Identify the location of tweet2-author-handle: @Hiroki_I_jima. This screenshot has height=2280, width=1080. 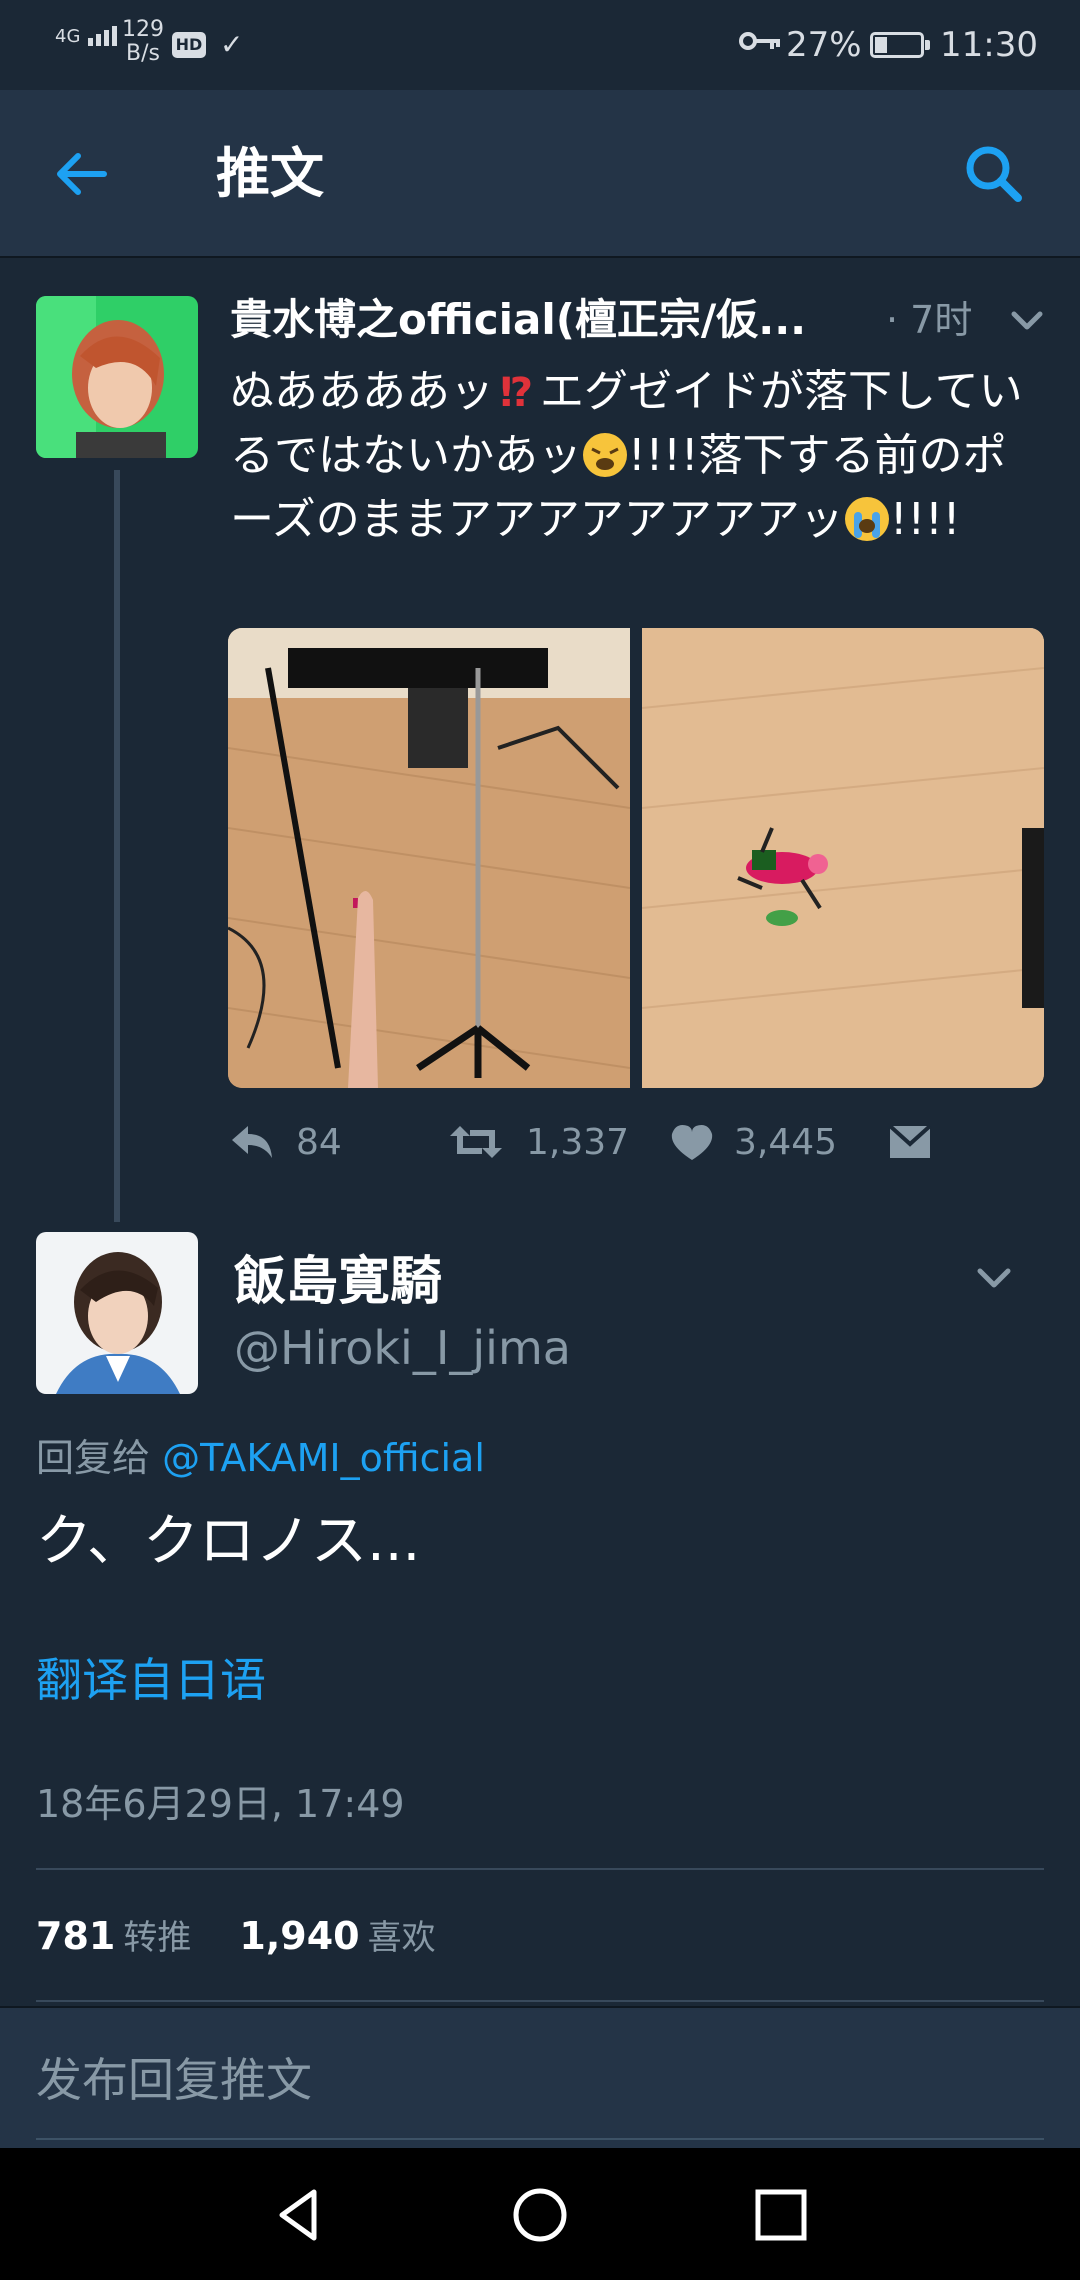
(402, 1348).